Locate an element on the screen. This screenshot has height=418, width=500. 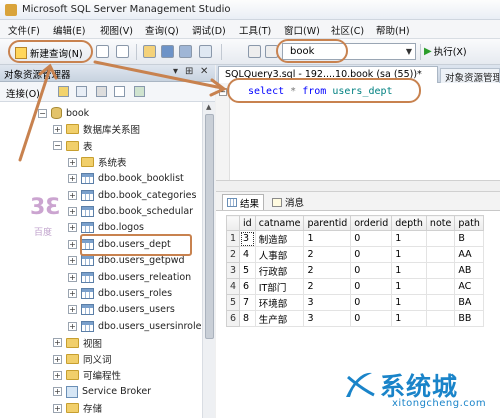
tree-item: + dbo.users_releation is located at coordinates (129, 277).